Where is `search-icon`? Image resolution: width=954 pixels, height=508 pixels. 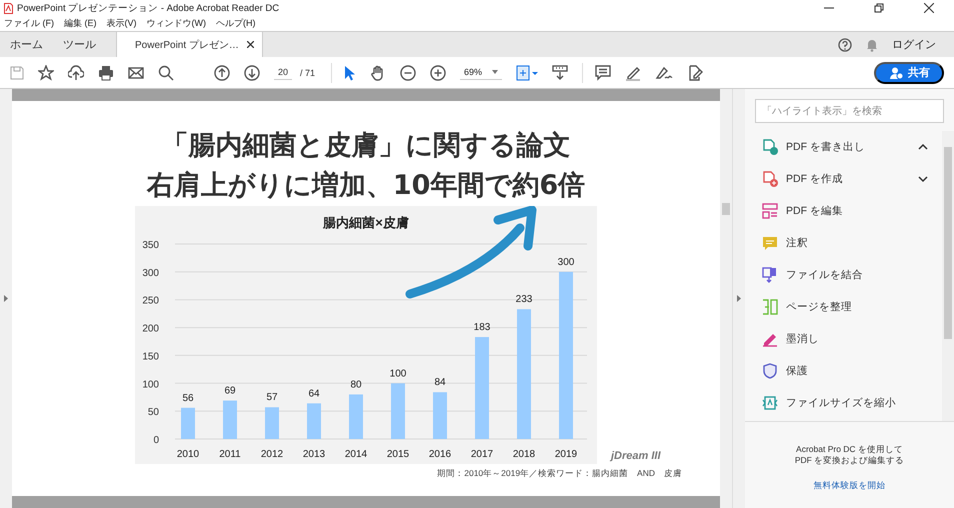
search-icon is located at coordinates (166, 72).